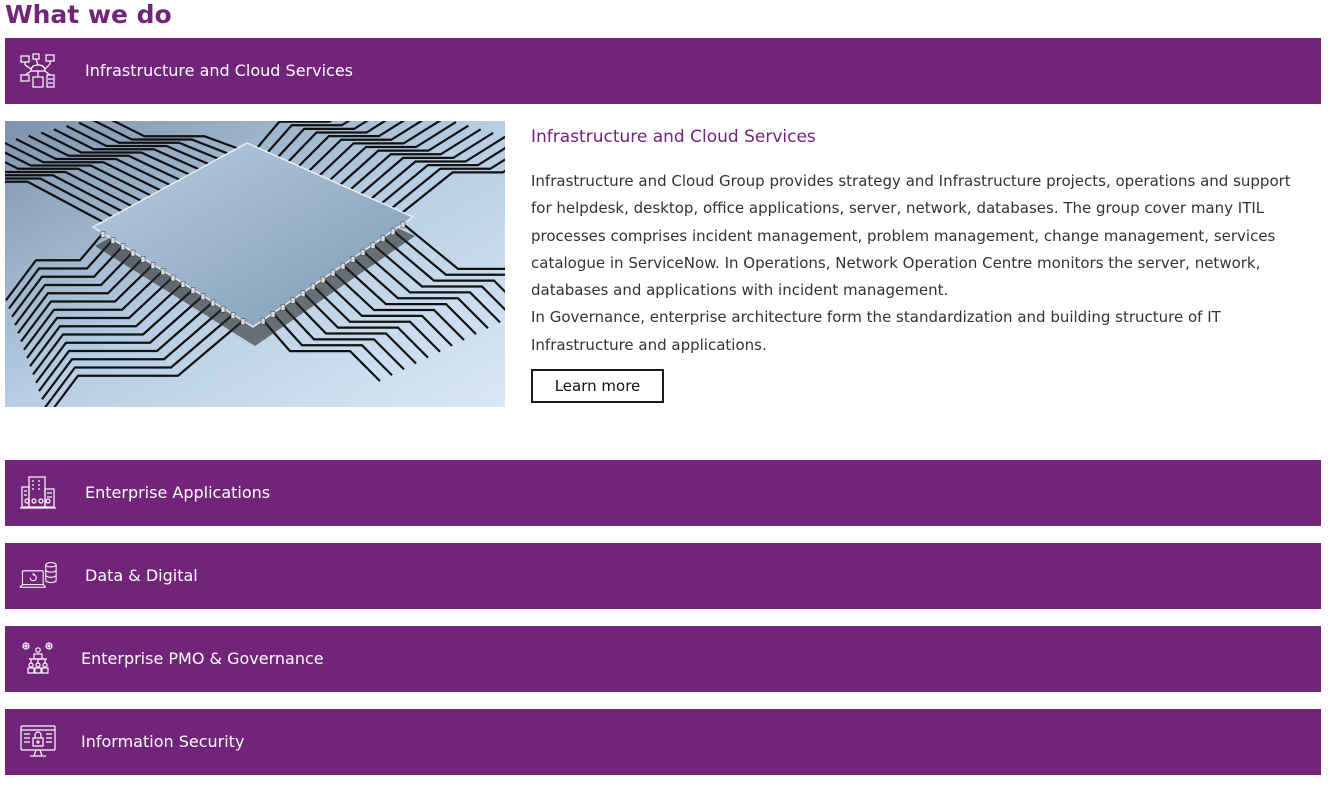  I want to click on accordion-label: Enterprise Applications, so click(178, 492).